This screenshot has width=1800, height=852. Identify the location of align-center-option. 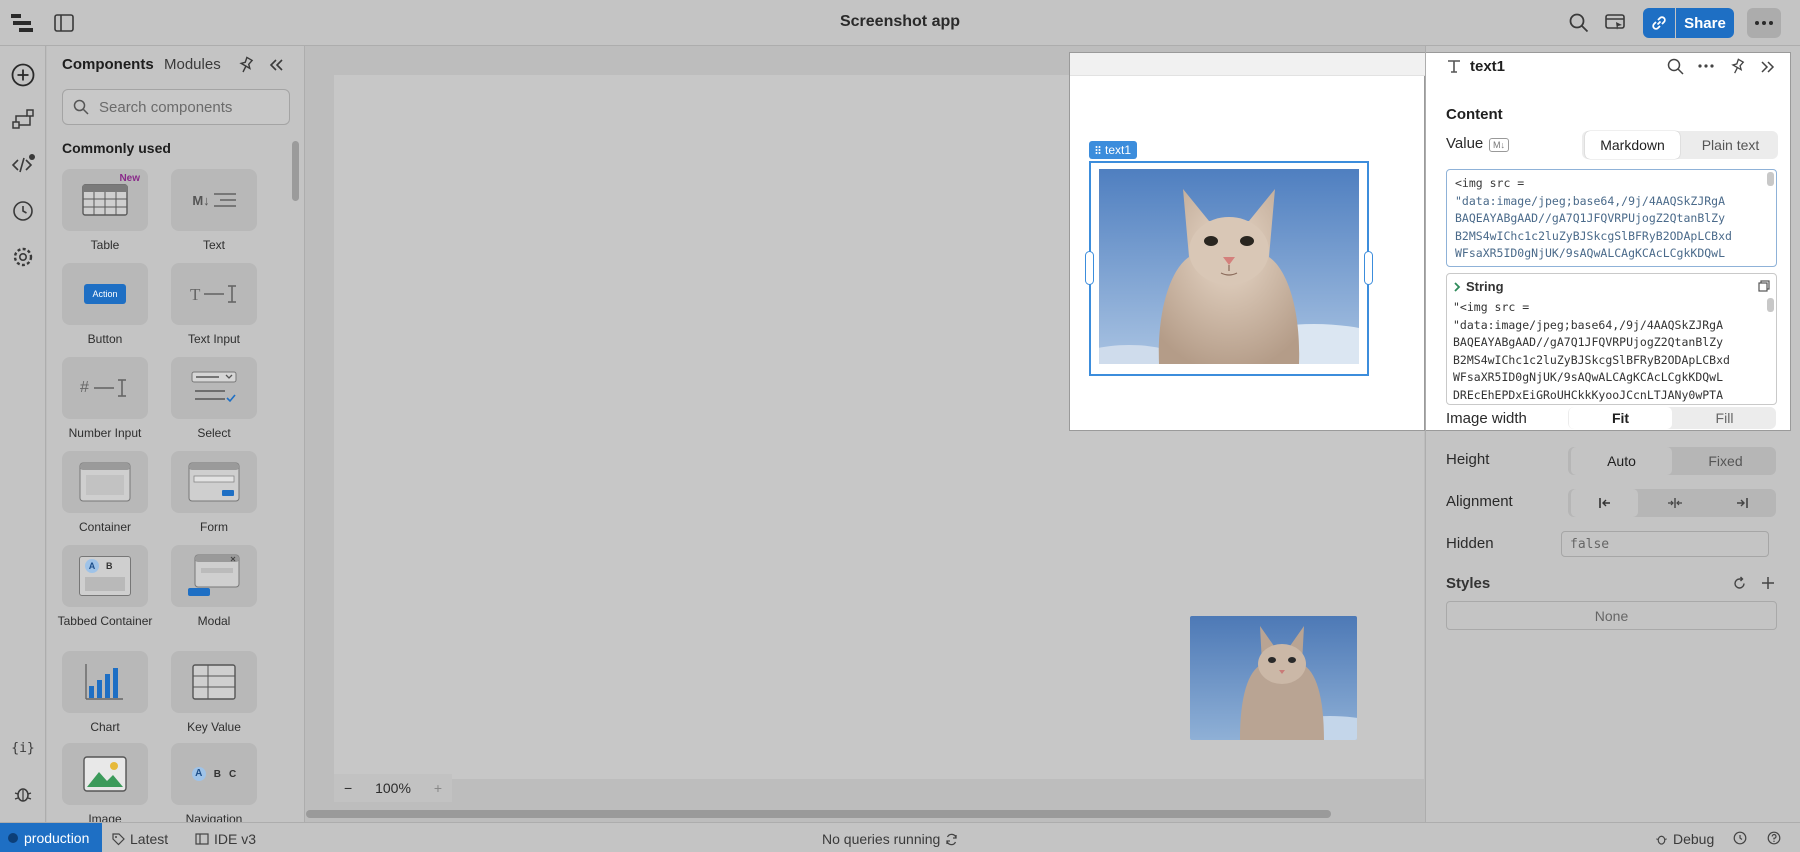
(1674, 503).